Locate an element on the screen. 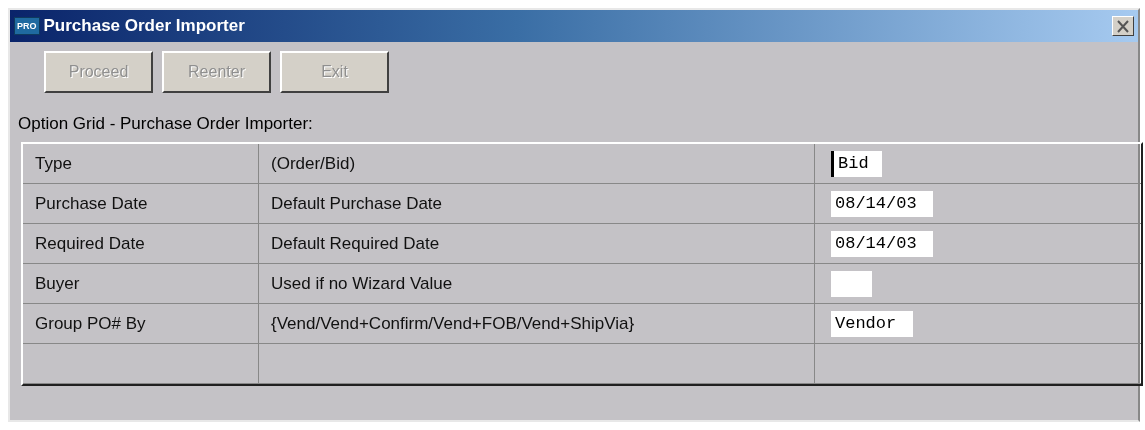  value-field: Bid is located at coordinates (856, 163).